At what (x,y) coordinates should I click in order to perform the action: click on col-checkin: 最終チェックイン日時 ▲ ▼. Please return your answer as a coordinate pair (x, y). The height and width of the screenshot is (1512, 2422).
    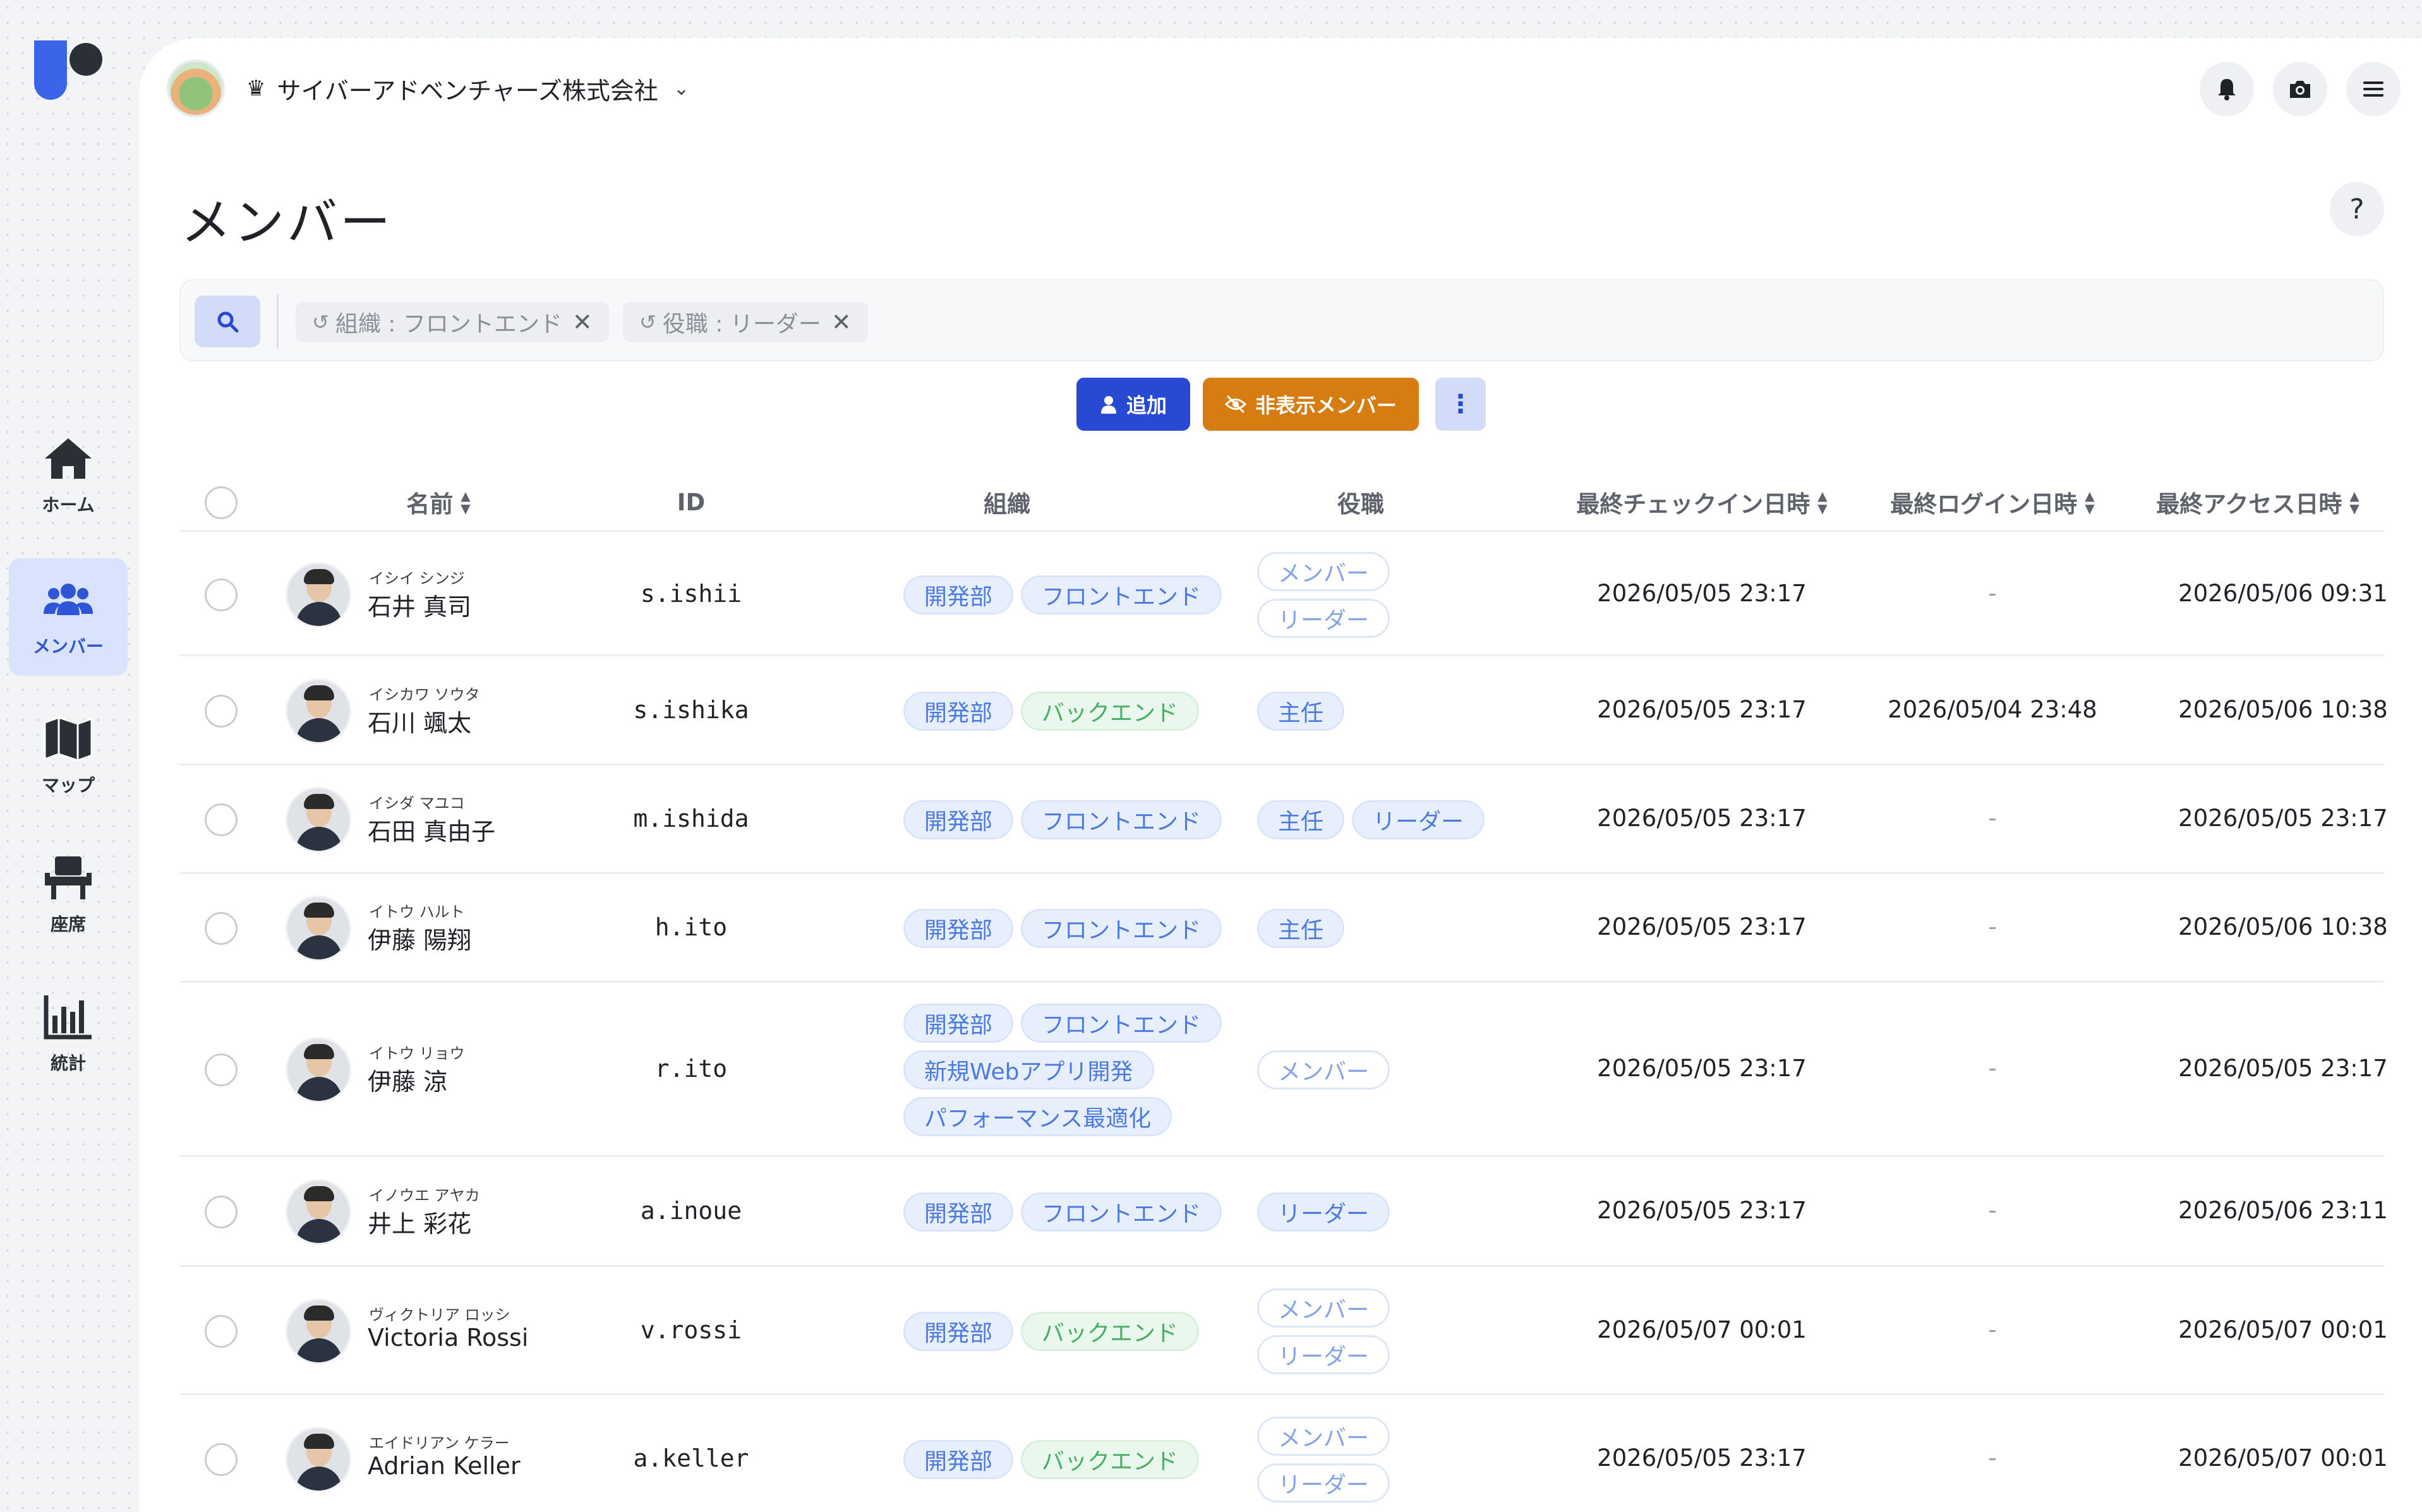
    Looking at the image, I should click on (1702, 502).